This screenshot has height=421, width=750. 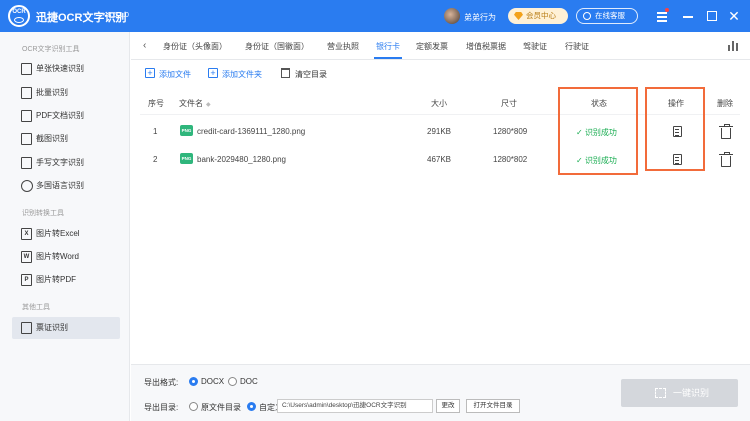 I want to click on sidebar-item-label: 图片转Word, so click(x=57, y=256).